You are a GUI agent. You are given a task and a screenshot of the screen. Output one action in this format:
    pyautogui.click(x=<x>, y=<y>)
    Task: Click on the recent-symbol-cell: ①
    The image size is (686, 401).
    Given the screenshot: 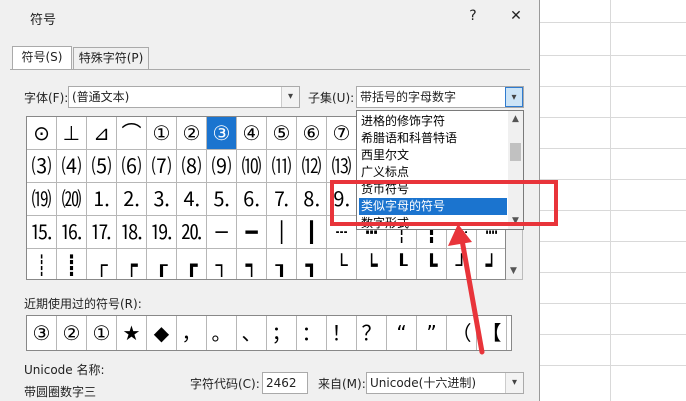 What is the action you would take?
    pyautogui.click(x=102, y=333)
    